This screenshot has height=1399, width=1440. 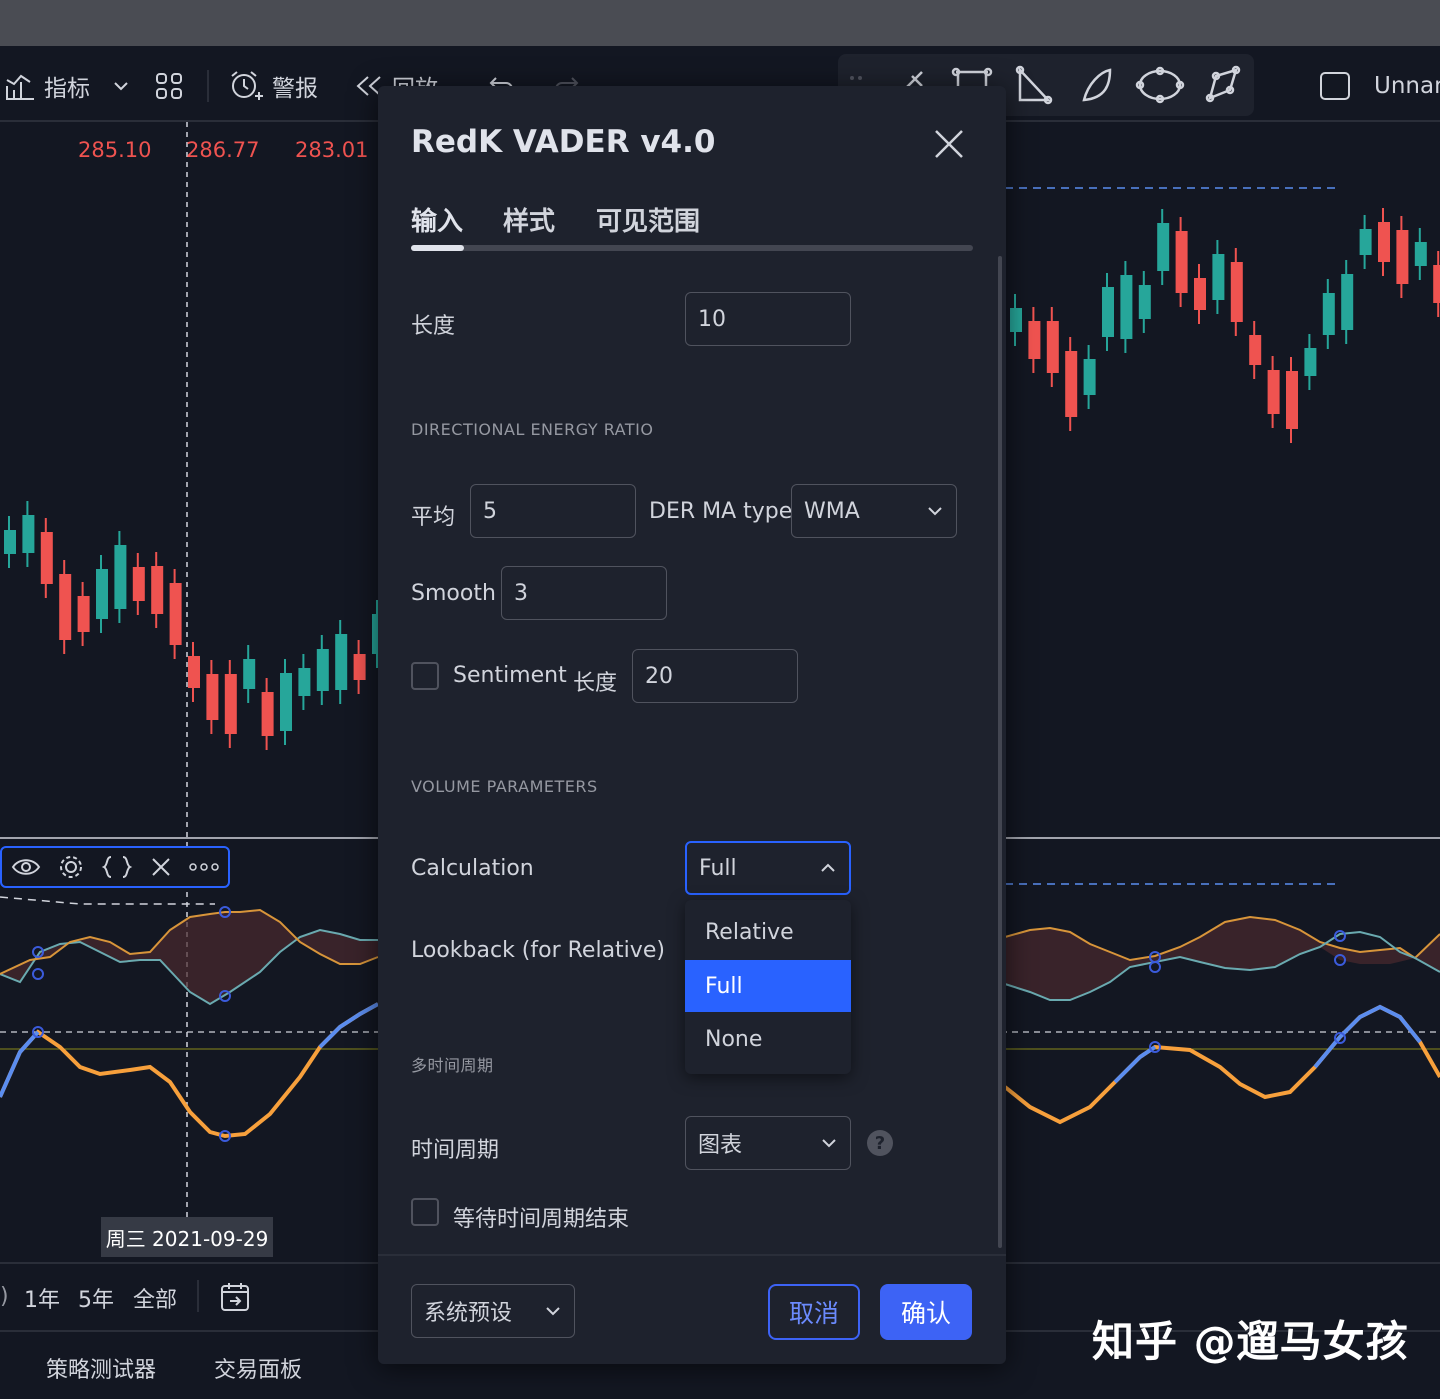 I want to click on top-strip, so click(x=720, y=23).